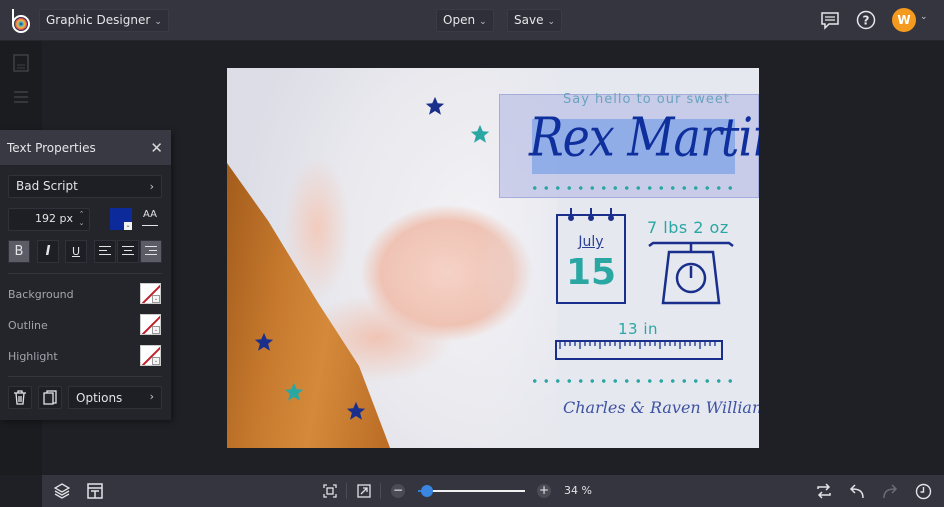 The width and height of the screenshot is (944, 507). I want to click on greeting-text: Say hello to our sweet, so click(646, 99).